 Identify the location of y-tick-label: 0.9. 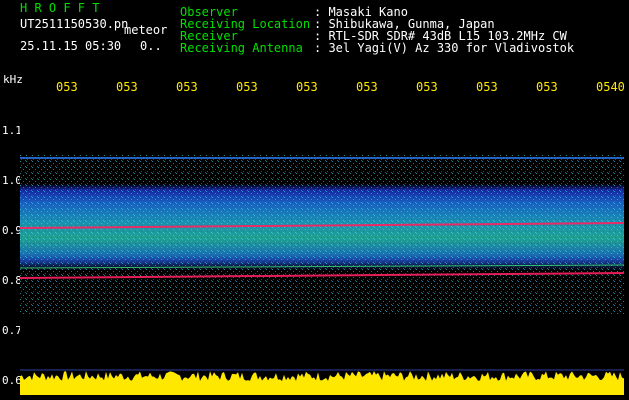
(12, 230).